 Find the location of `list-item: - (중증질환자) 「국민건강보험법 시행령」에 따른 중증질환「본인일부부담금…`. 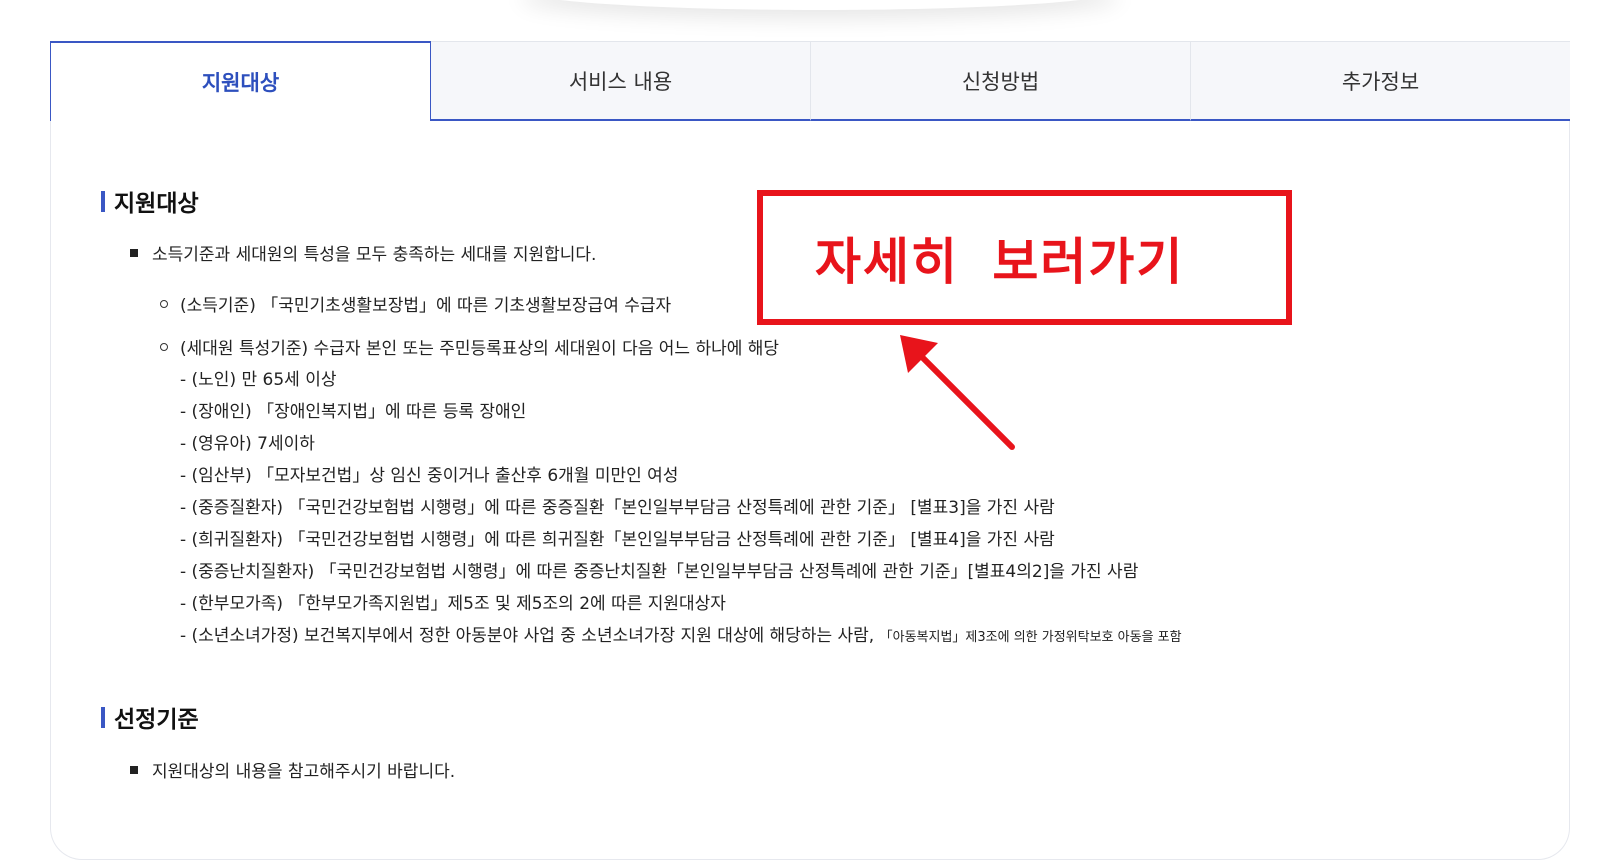

list-item: - (중증질환자) 「국민건강보험법 시행령」에 따른 중증질환「본인일부부담금… is located at coordinates (617, 508).